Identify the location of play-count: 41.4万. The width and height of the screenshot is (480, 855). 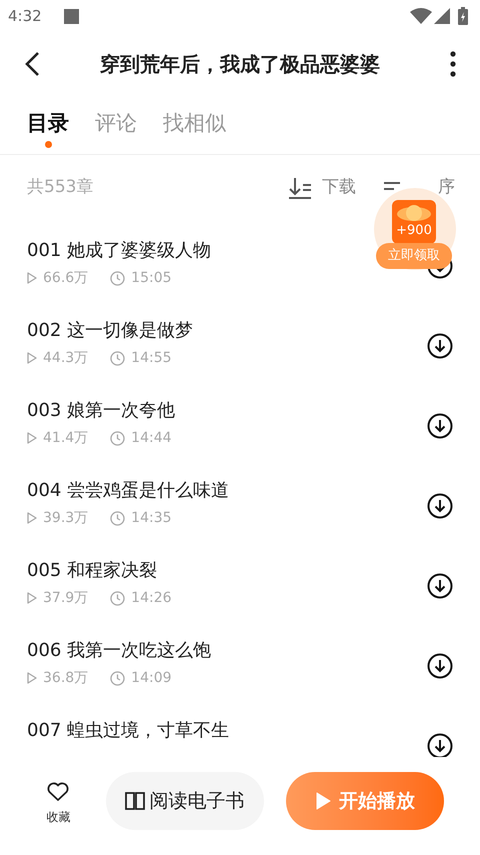
(65, 438).